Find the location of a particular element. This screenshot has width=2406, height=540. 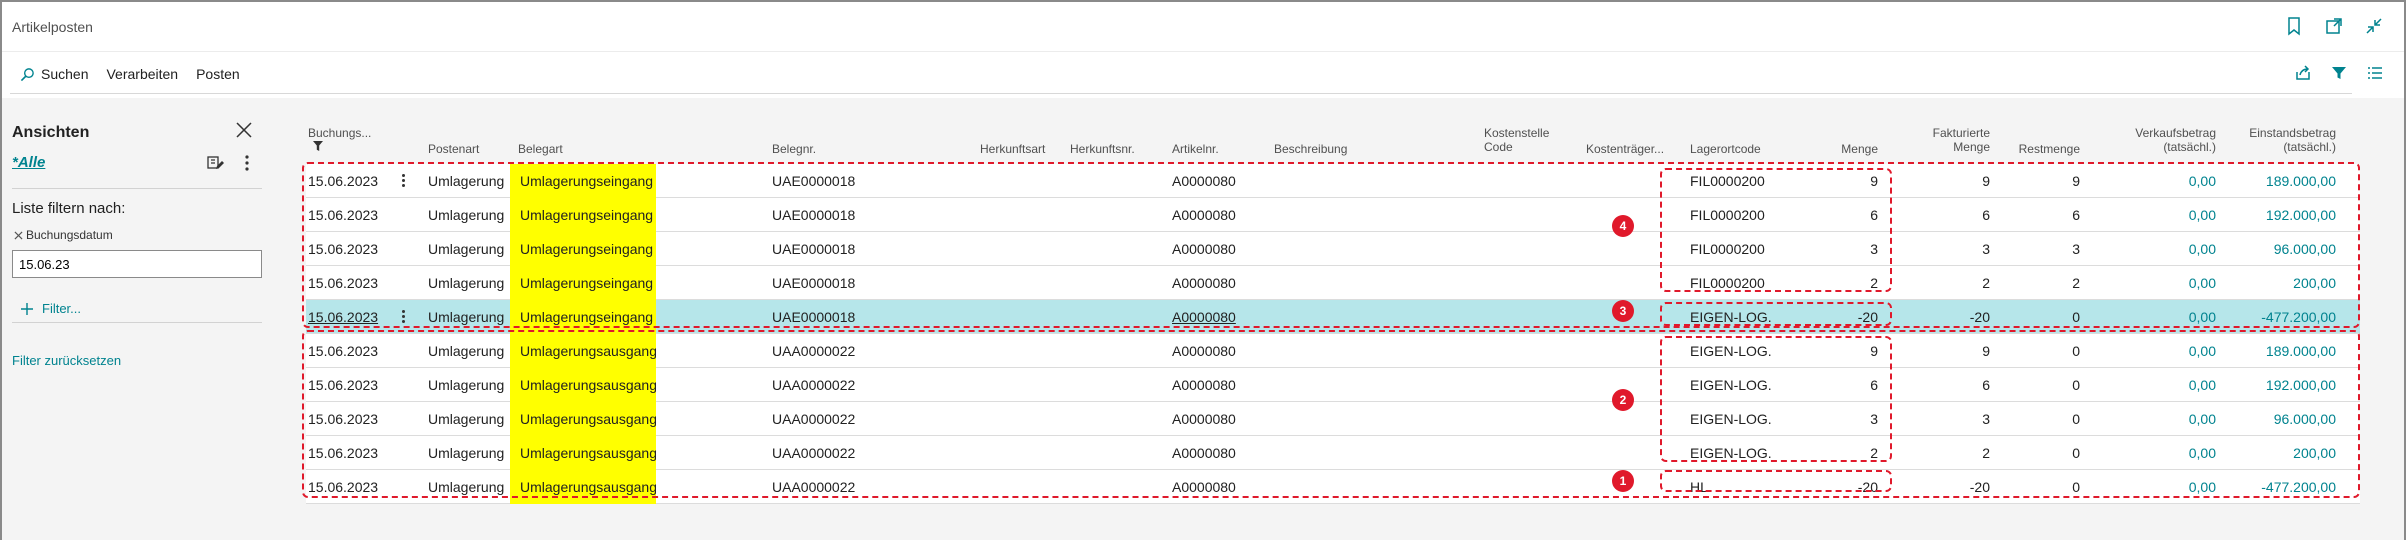

reset-filter-link: Filter zurücksetzen is located at coordinates (66, 360).